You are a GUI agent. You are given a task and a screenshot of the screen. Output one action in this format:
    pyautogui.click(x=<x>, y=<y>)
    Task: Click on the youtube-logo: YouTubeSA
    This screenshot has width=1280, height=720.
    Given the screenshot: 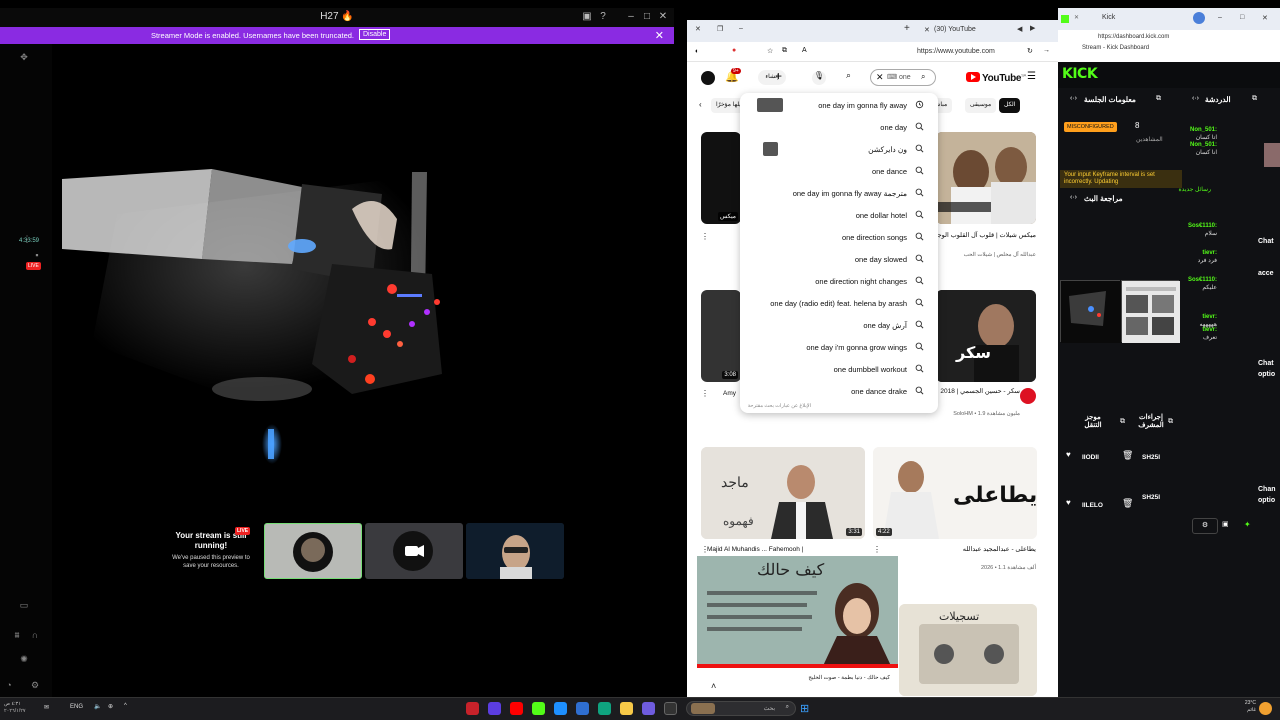 What is the action you would take?
    pyautogui.click(x=996, y=78)
    